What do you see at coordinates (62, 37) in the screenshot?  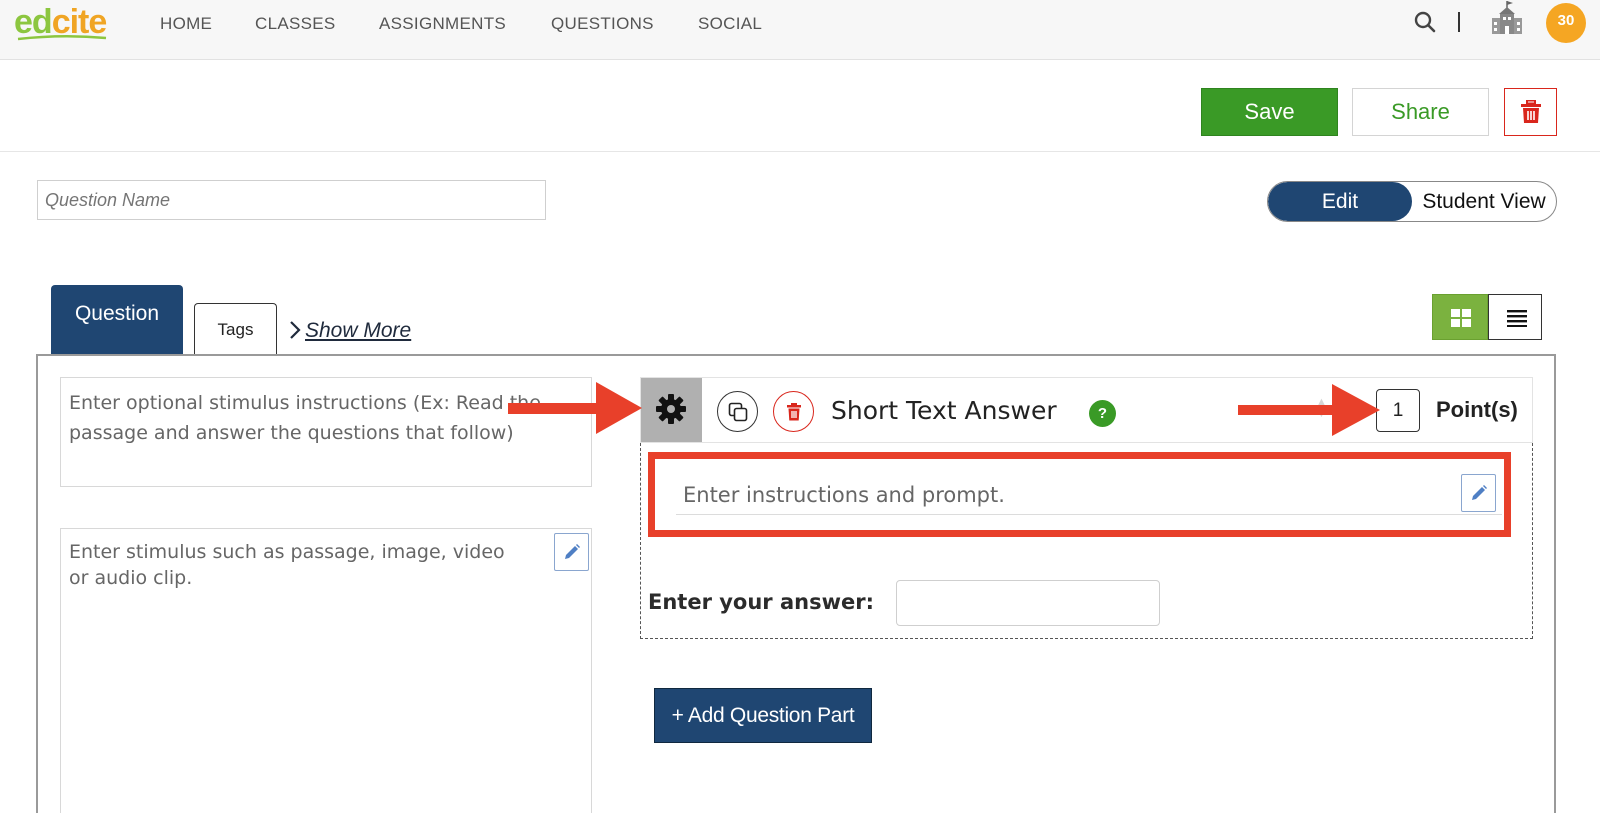 I see `logo-swoosh-icon` at bounding box center [62, 37].